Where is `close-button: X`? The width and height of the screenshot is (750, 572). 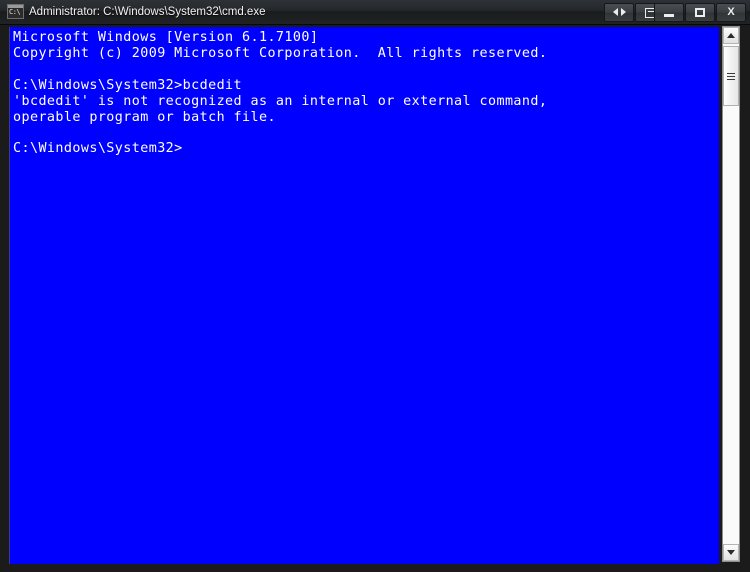
close-button: X is located at coordinates (731, 12).